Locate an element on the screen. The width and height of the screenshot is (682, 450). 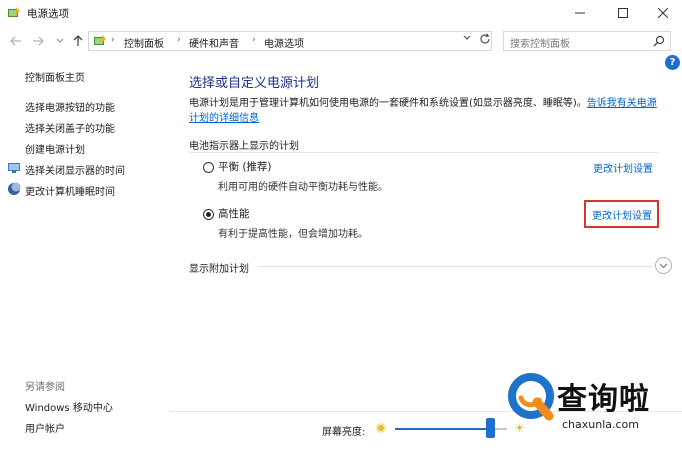
brightness-label: 屏幕亮度: is located at coordinates (344, 432).